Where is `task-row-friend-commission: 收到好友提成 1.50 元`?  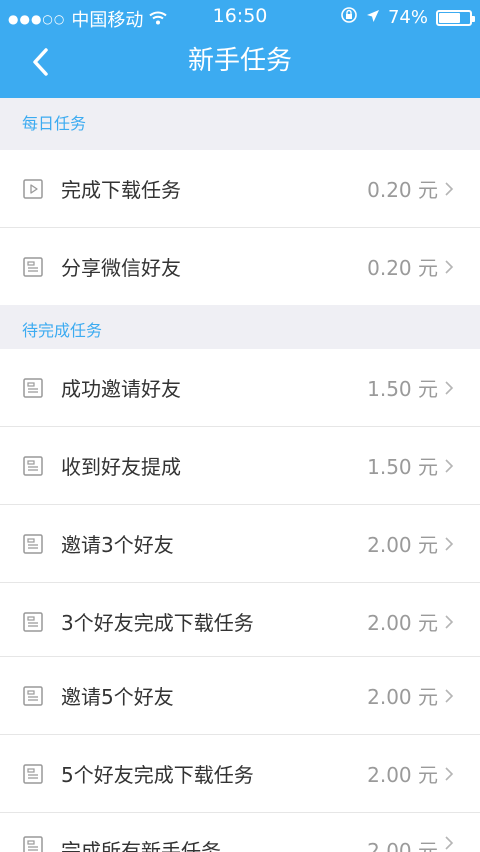
task-row-friend-commission: 收到好友提成 1.50 元 is located at coordinates (240, 465).